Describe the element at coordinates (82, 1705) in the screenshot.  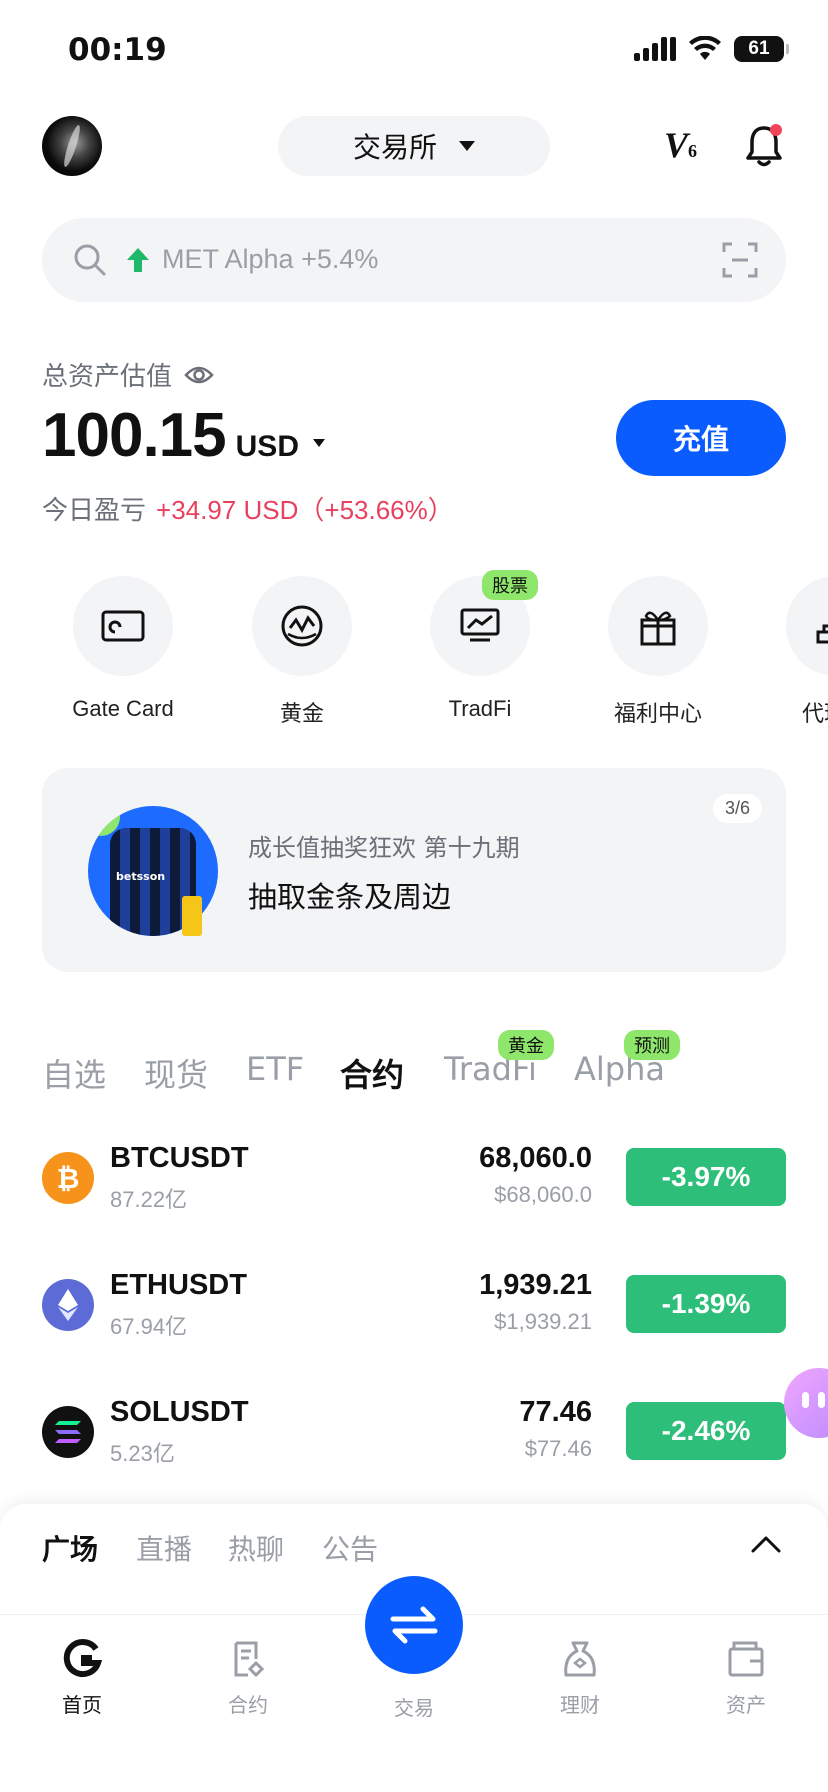
I see `nav-label: 首页` at that location.